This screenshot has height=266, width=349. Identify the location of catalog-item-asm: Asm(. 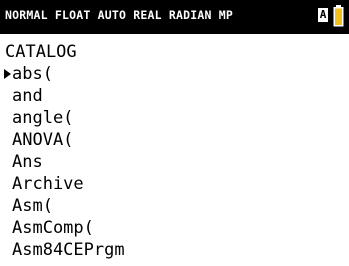
(174, 206).